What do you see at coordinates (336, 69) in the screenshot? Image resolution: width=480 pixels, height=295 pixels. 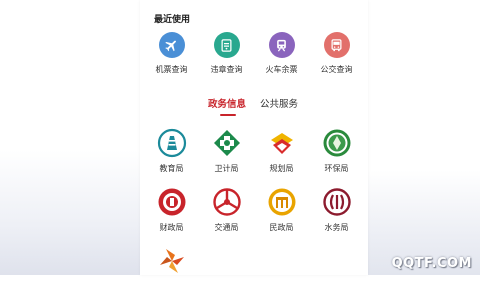 I see `recent-label-bus: 公交查询` at bounding box center [336, 69].